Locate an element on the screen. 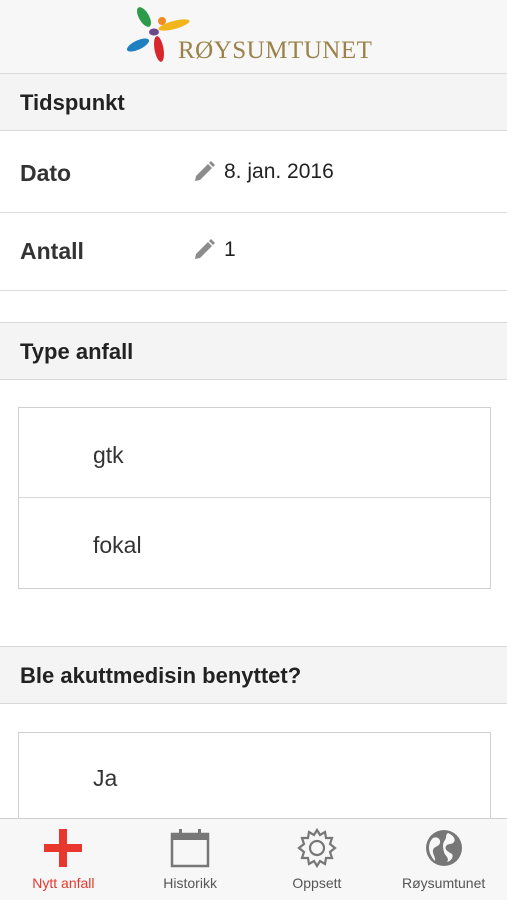  app-header: RØYSUMTUNET is located at coordinates (253, 37).